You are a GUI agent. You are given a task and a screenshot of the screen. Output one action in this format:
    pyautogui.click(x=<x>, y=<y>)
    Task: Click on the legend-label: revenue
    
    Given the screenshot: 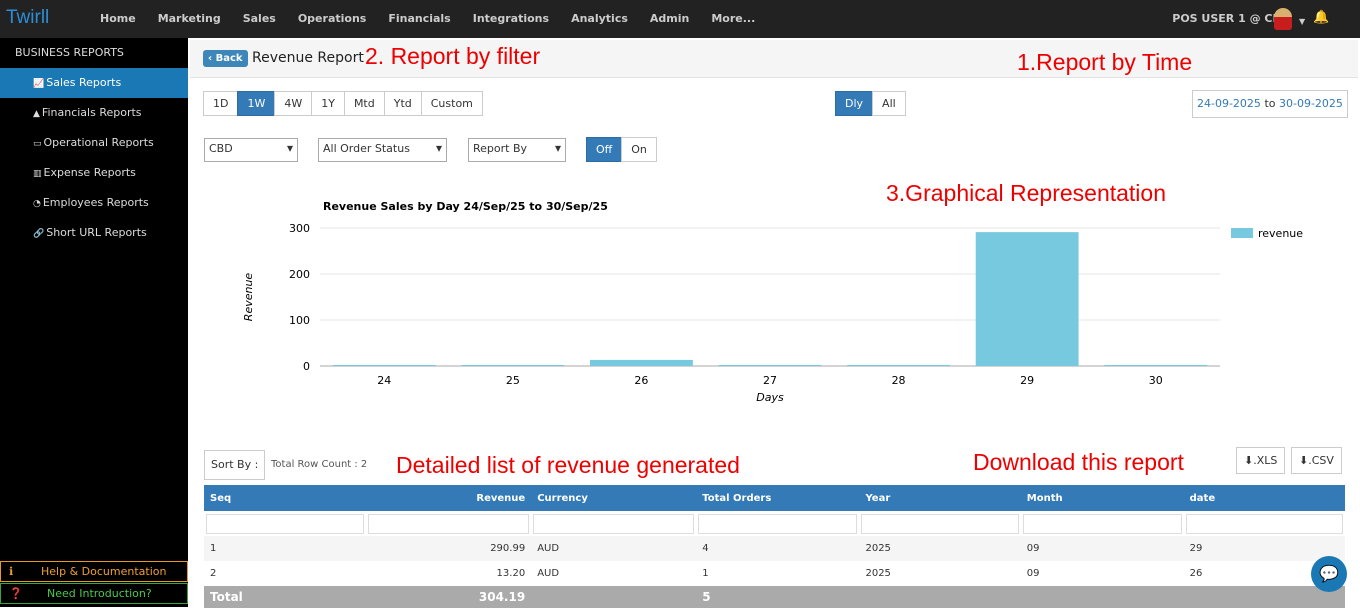 What is the action you would take?
    pyautogui.click(x=1280, y=233)
    